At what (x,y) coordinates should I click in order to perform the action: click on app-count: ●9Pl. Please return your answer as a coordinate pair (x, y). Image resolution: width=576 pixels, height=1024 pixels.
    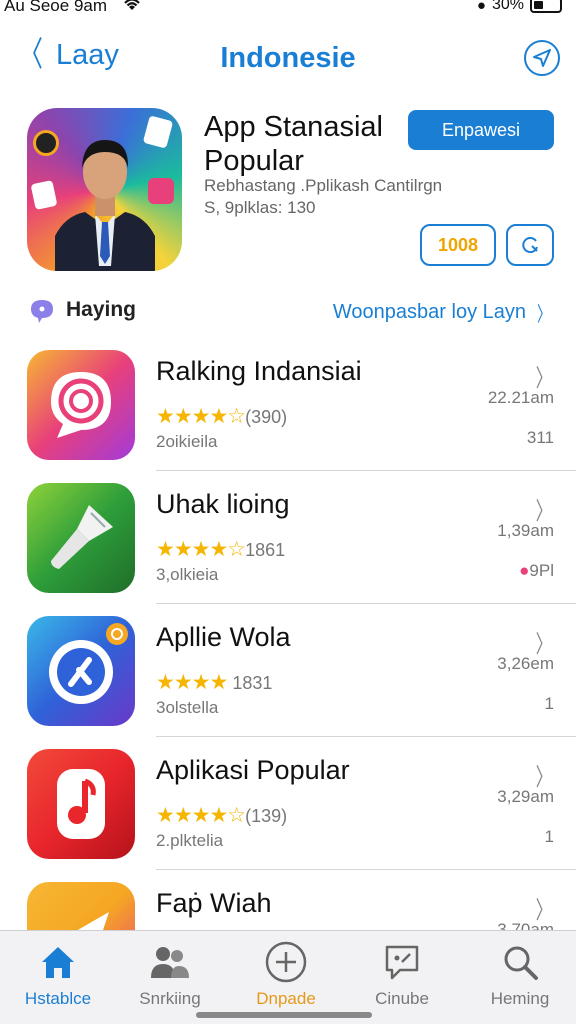
    Looking at the image, I should click on (536, 571).